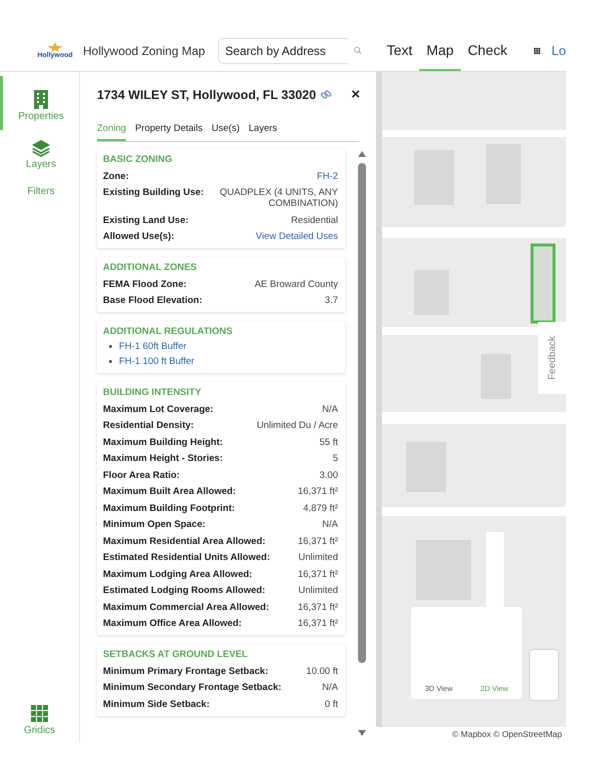 The width and height of the screenshot is (593, 768). Describe the element at coordinates (41, 99) in the screenshot. I see `building-icon` at that location.